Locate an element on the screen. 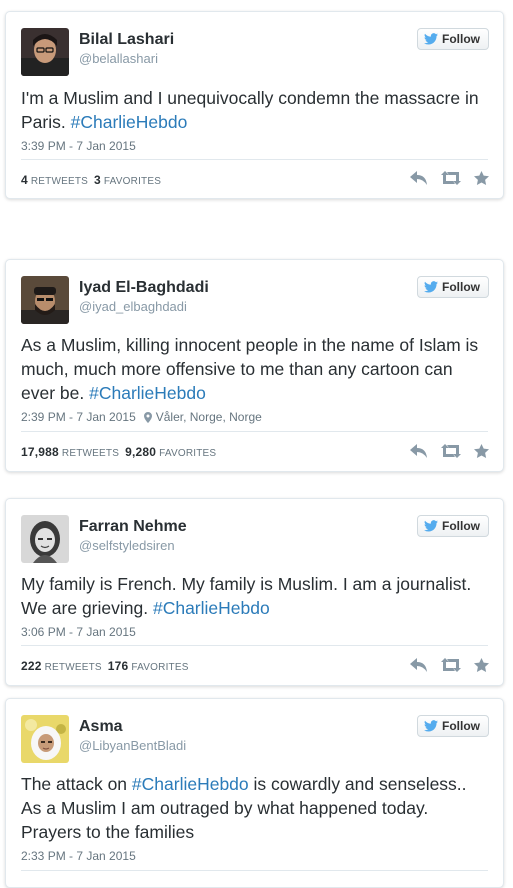  username: @iyad_elbaghdadi is located at coordinates (133, 306).